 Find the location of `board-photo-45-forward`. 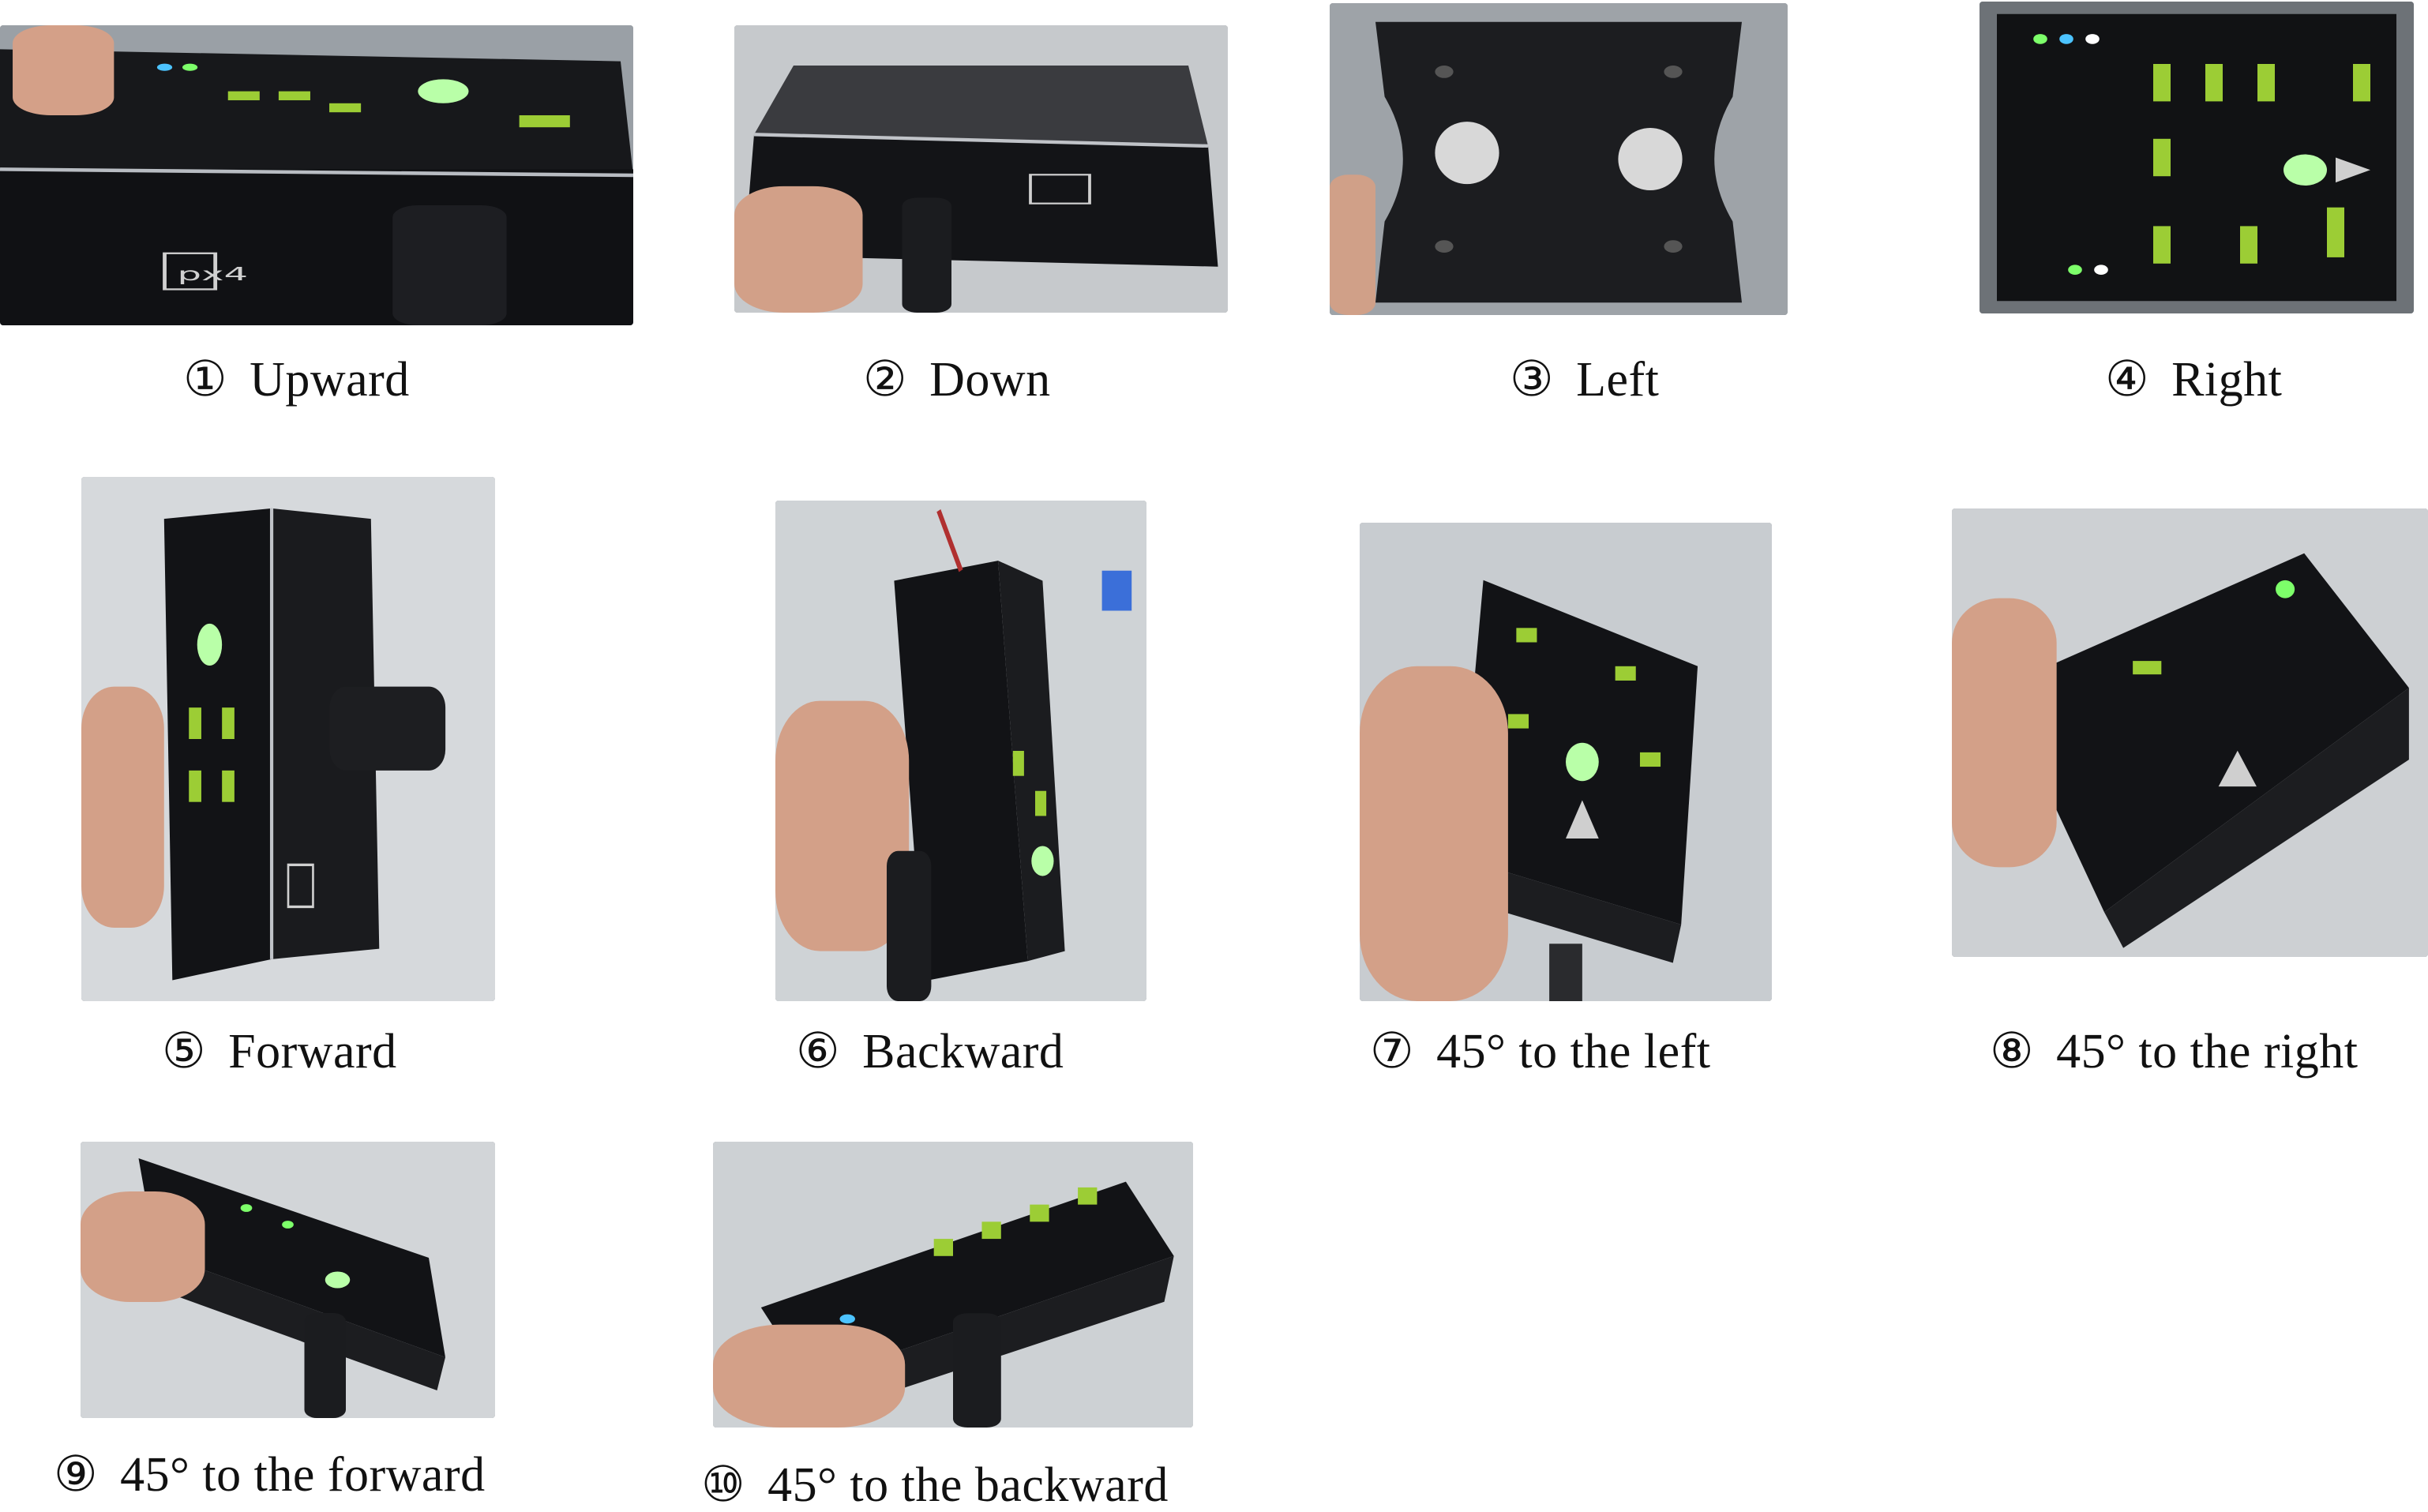

board-photo-45-forward is located at coordinates (288, 1280).